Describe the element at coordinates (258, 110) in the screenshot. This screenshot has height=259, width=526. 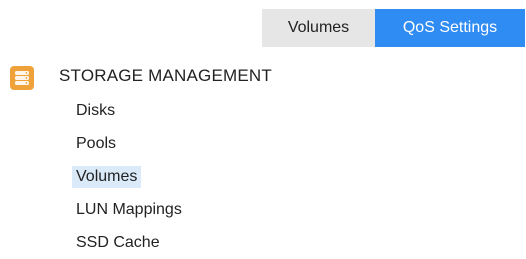
I see `nav-item-disks: Disks` at that location.